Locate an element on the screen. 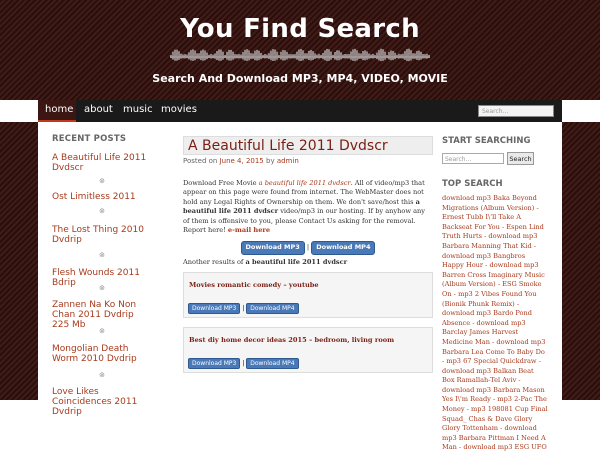 The width and height of the screenshot is (600, 453). download-buttons: Download MP3 | Download MP4 is located at coordinates (308, 248).